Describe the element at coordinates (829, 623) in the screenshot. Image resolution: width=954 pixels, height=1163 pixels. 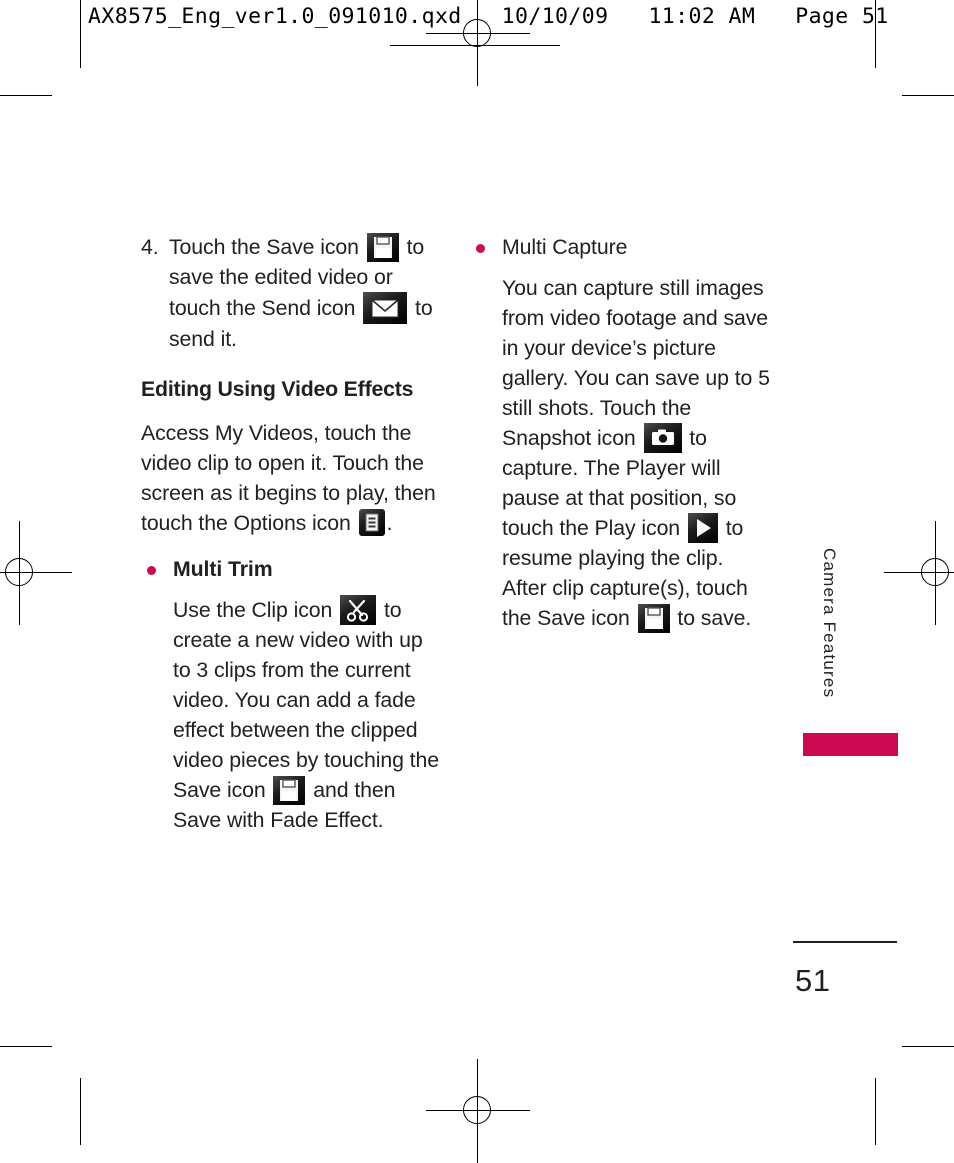
I see `side-tab-label: Camera Features` at that location.